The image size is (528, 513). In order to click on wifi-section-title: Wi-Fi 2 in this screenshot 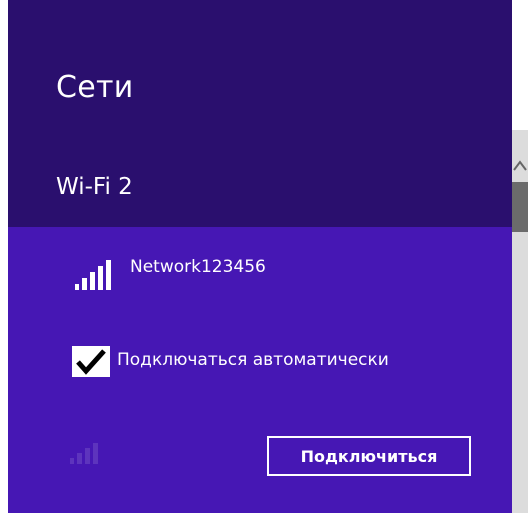, I will do `click(94, 187)`.